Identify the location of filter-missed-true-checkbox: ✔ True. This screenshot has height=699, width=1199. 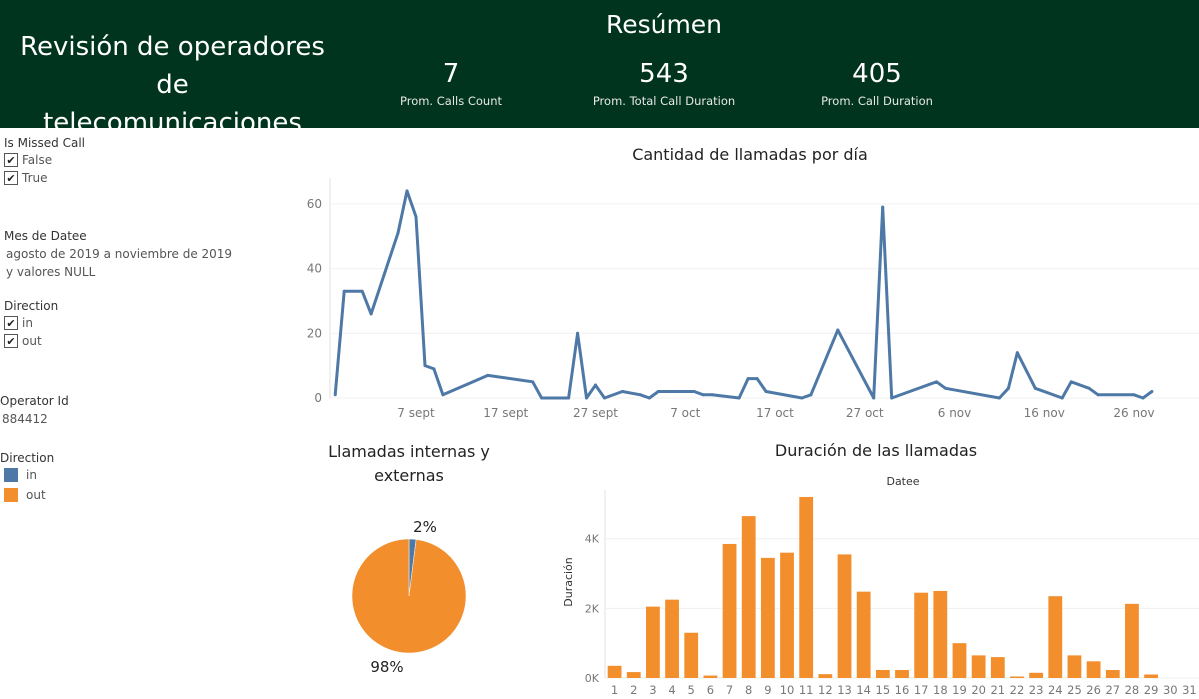
(26, 178).